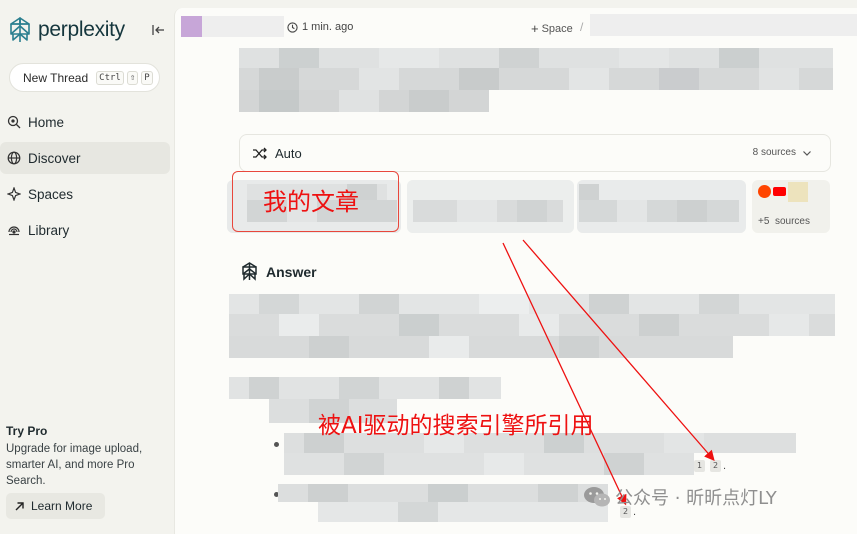 The image size is (857, 534). What do you see at coordinates (62, 506) in the screenshot?
I see `learn-more-label: Learn More` at bounding box center [62, 506].